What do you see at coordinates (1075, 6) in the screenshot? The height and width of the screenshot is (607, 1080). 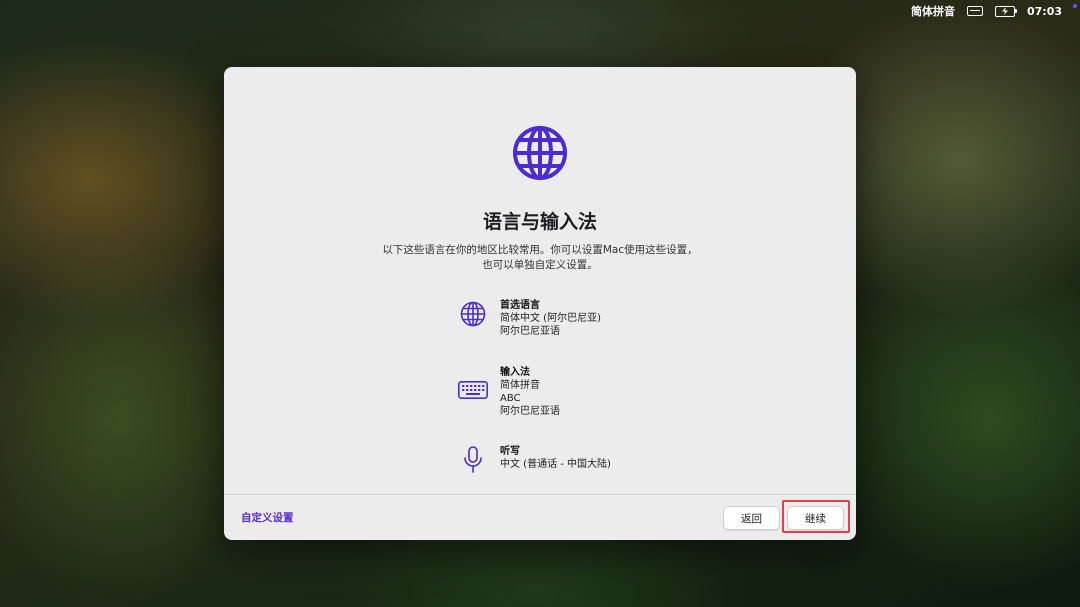 I see `recording-indicator-icon` at bounding box center [1075, 6].